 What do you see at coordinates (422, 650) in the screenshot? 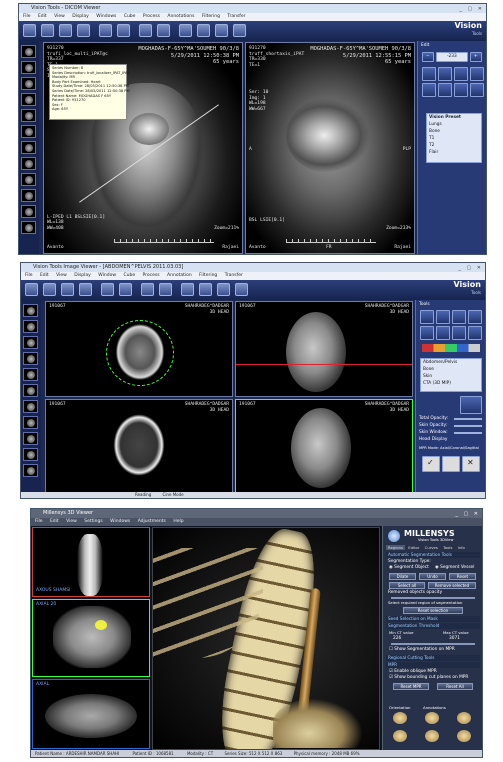
I see `show-seg-mpr-checkbox: ☐ Show Segmentation on MPR` at bounding box center [422, 650].